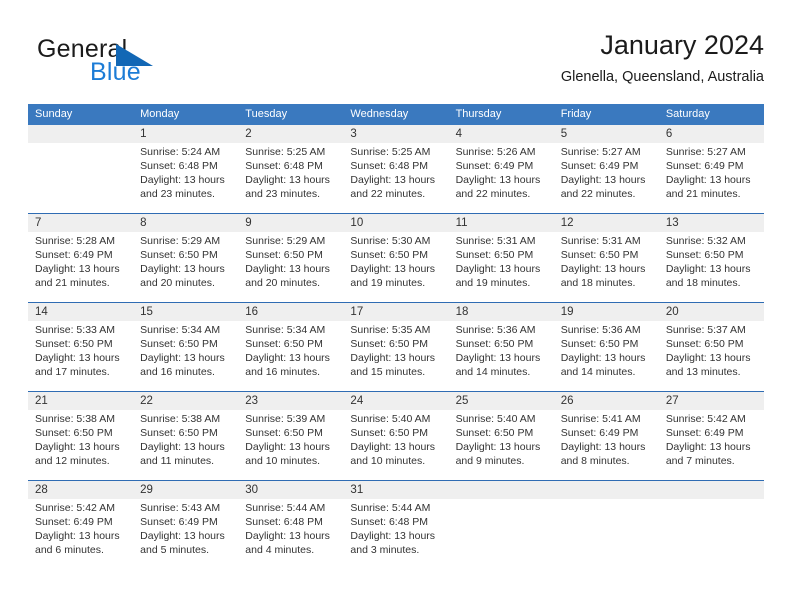 Image resolution: width=792 pixels, height=612 pixels. I want to click on empty-day-number, so click(80, 134).